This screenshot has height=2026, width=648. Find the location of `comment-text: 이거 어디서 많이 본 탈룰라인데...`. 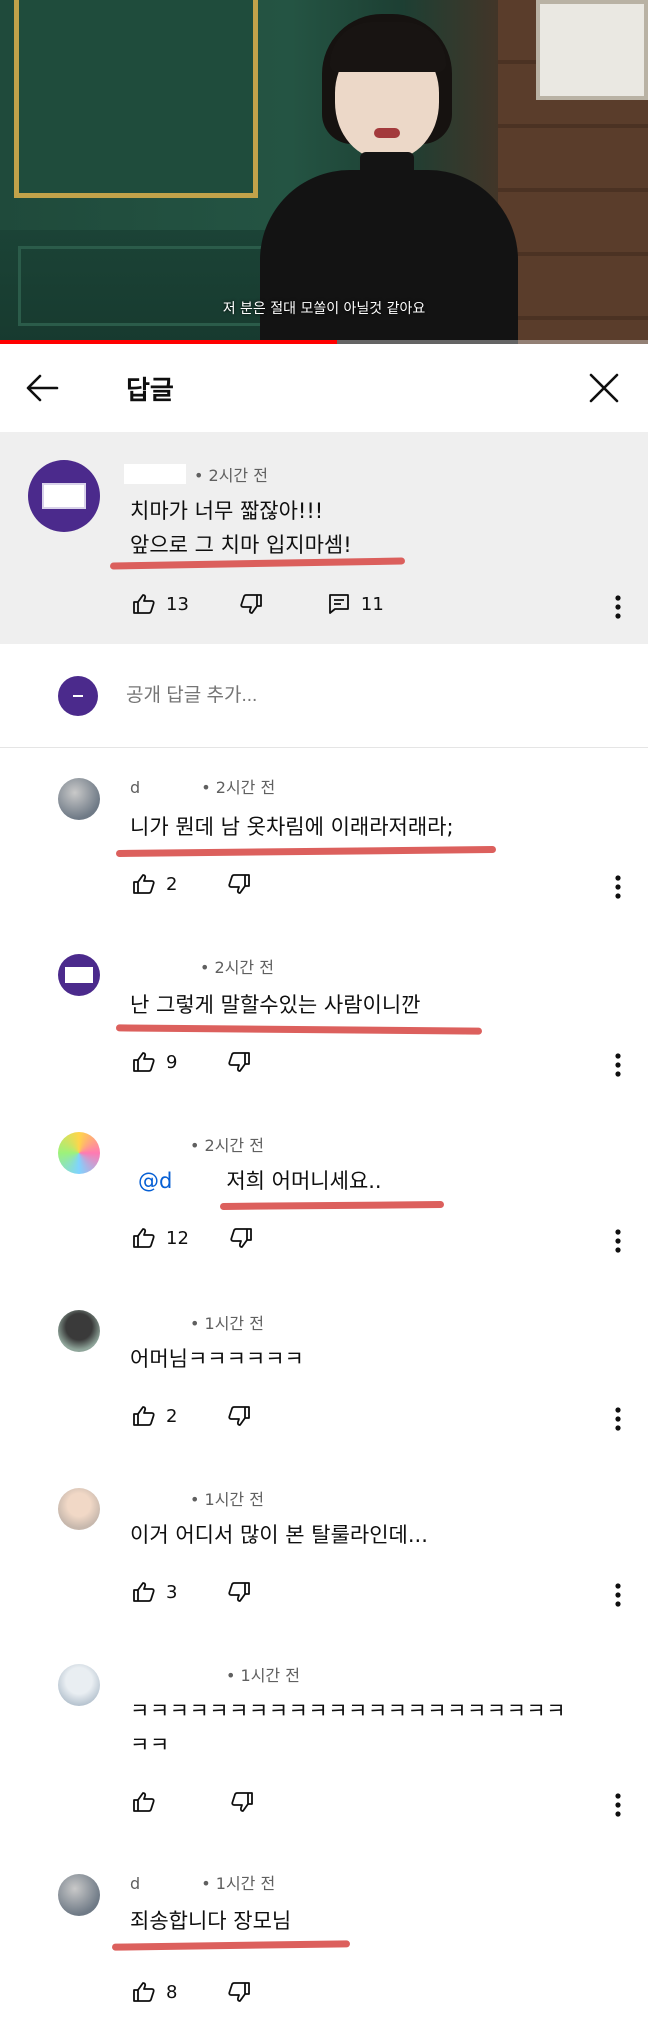

comment-text: 이거 어디서 많이 본 탈룰라인데... is located at coordinates (279, 1535).